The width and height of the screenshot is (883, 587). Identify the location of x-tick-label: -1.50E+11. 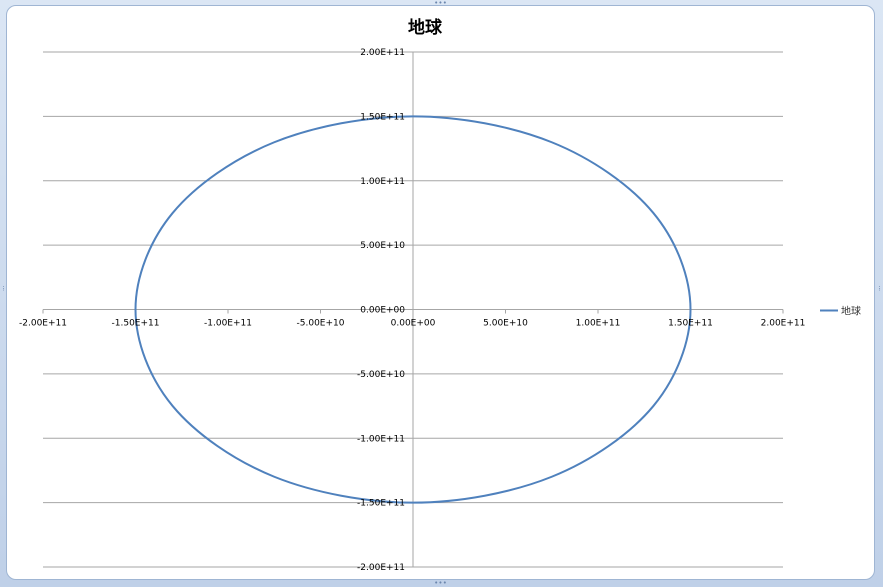
(136, 324).